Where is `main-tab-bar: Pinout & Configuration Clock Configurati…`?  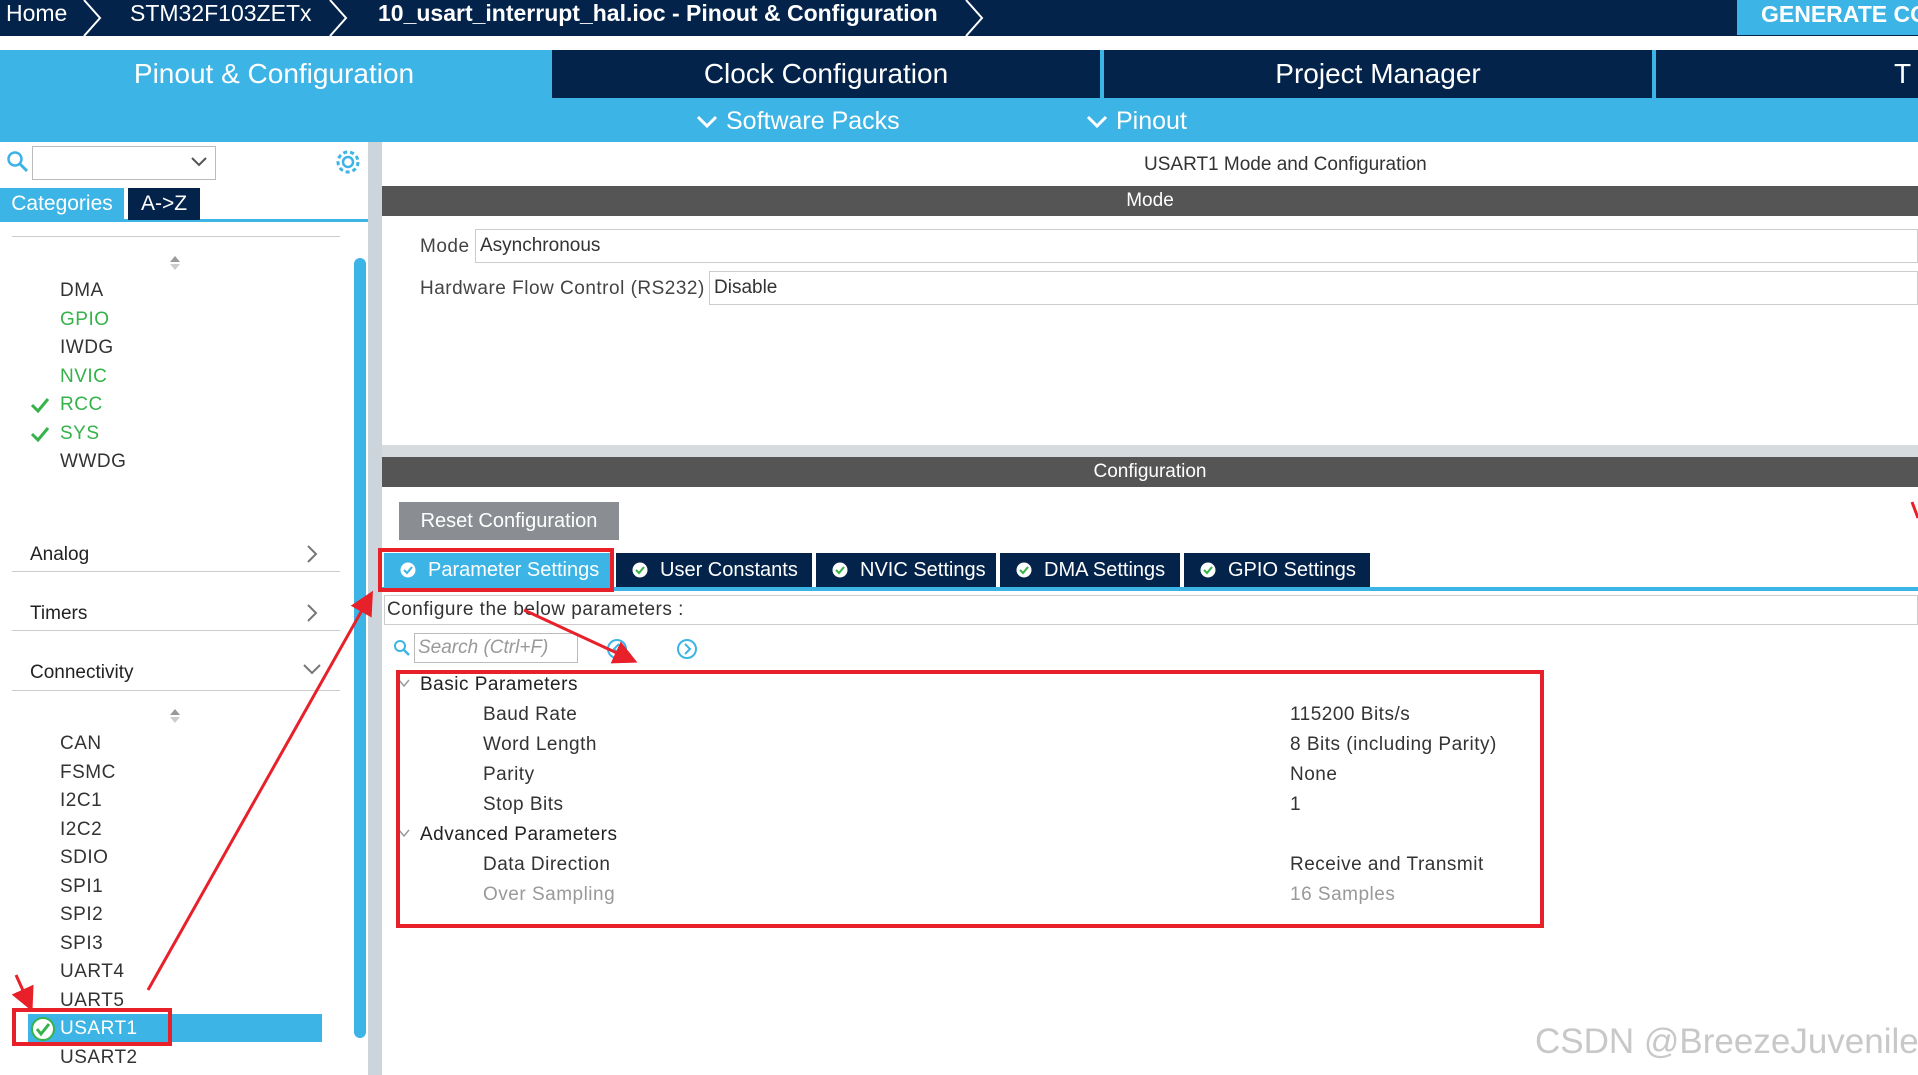
main-tab-bar: Pinout & Configuration Clock Configurati… is located at coordinates (959, 96).